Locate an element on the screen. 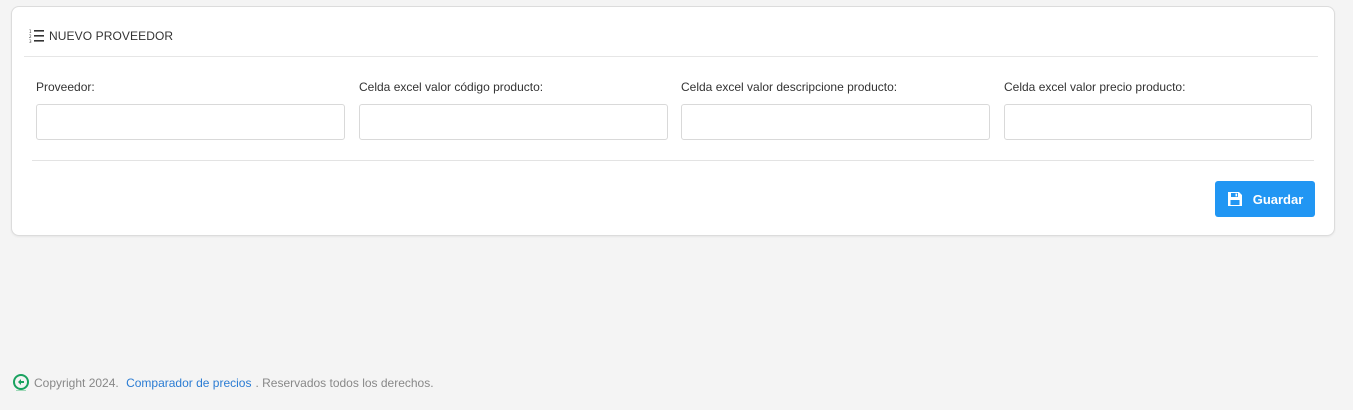 This screenshot has width=1353, height=410. field-codigo-producto: Celda excel valor código producto: is located at coordinates (513, 109).